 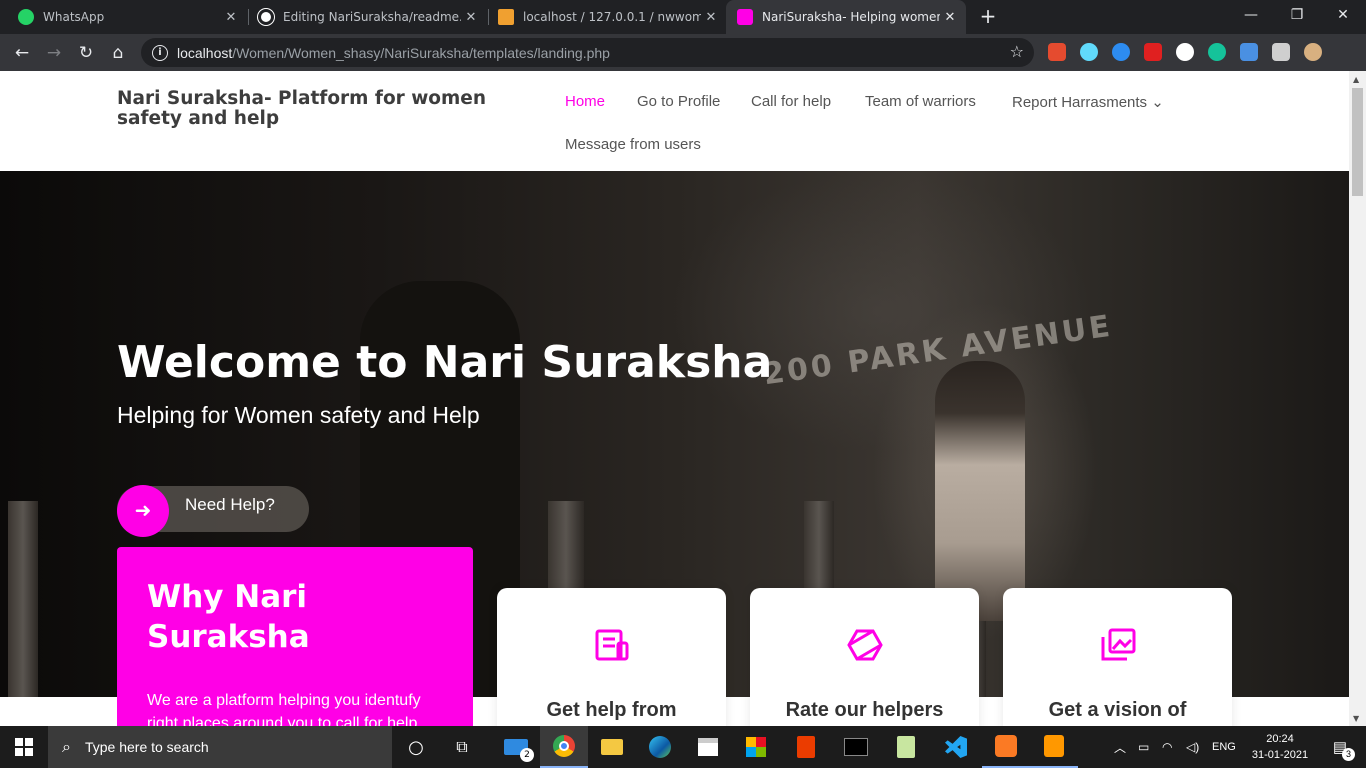 I want to click on tab-title: localhost / 127.0.0.1 / nwwomen, so click(x=612, y=17).